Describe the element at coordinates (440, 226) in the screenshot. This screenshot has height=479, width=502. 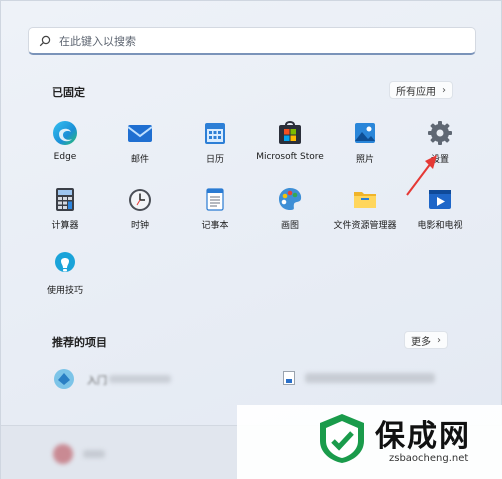
I see `app-label: 电影和电视` at that location.